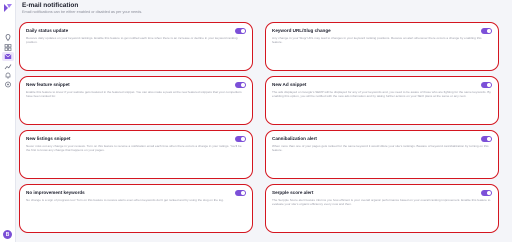  I want to click on sidebar: B, so click(8, 121).